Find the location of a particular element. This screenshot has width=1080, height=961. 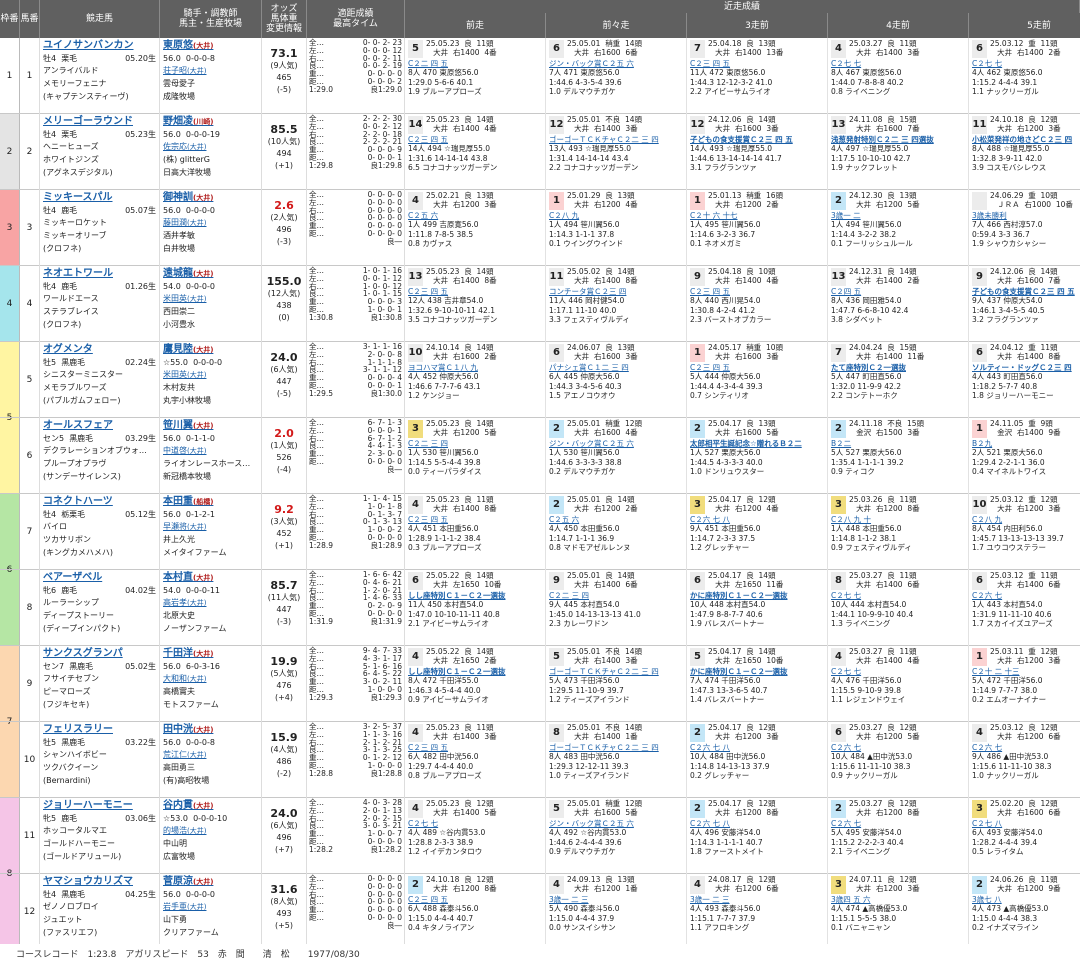

trainer-name-link: 高岩孝(大井) is located at coordinates (210, 603).